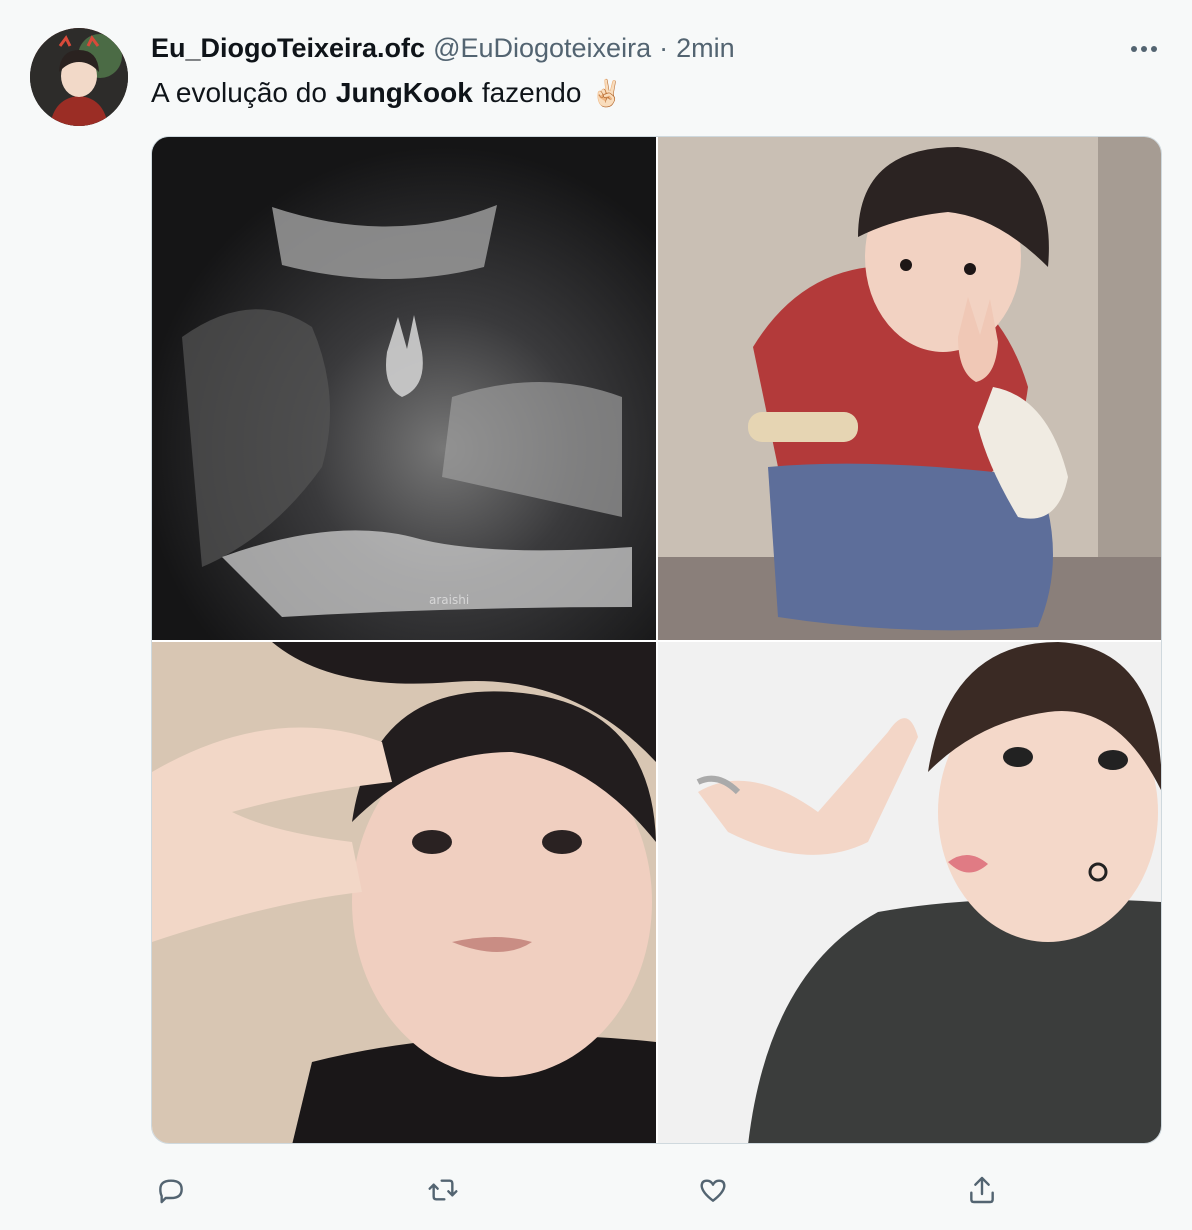  I want to click on tweet-actions, so click(596, 1192).